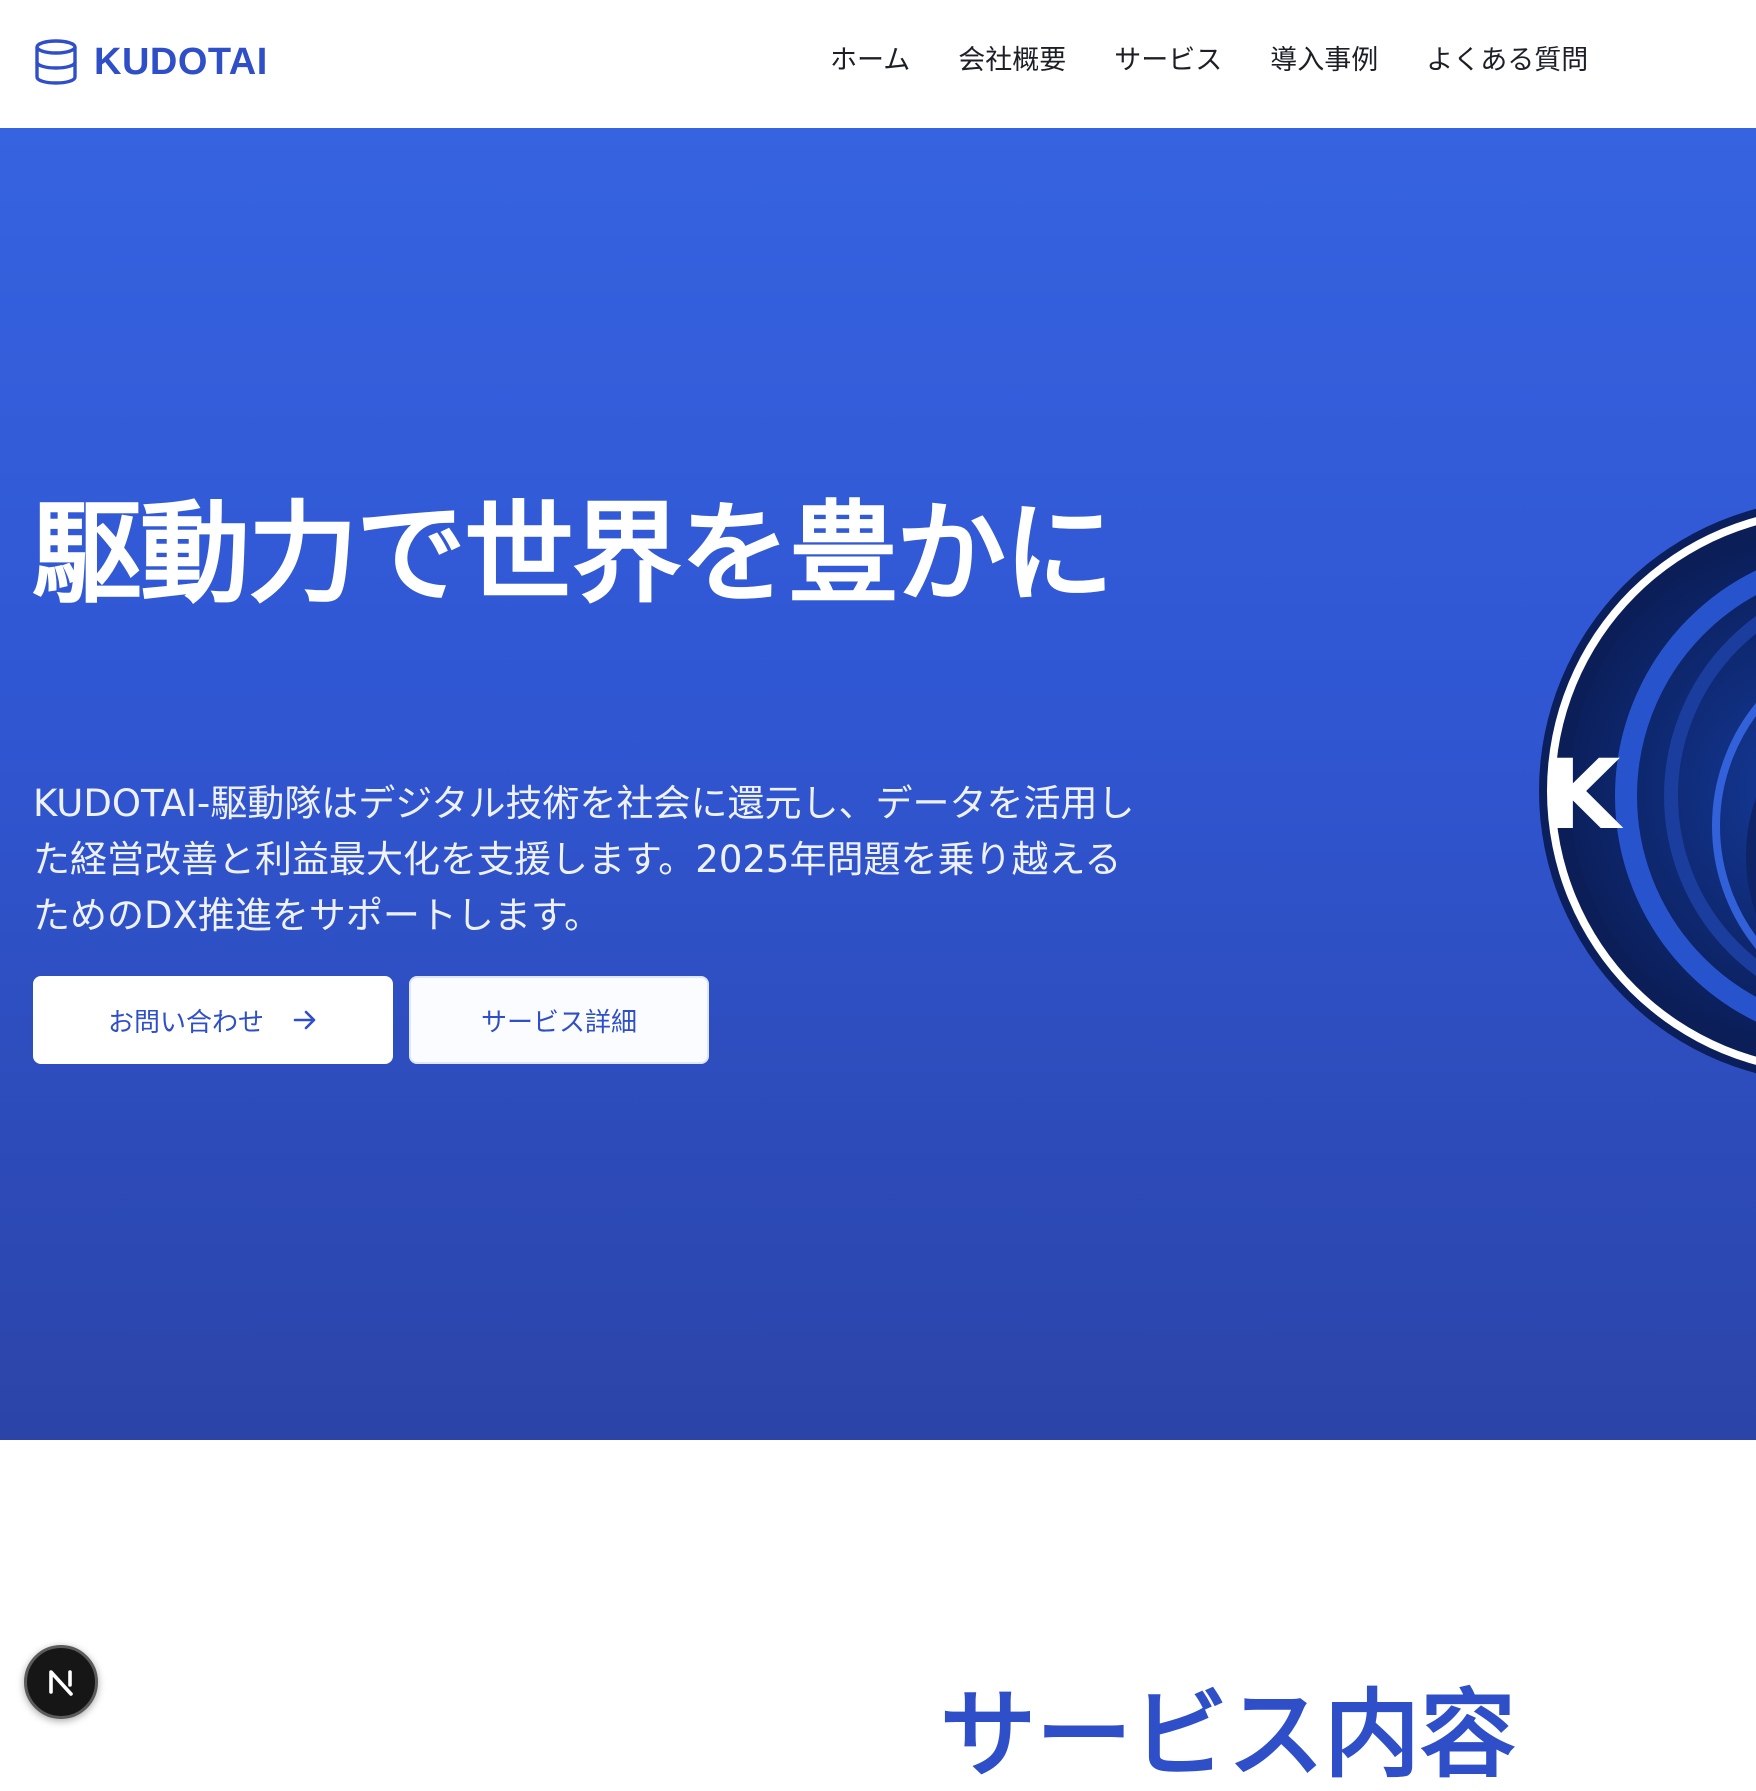 This screenshot has width=1756, height=1791. I want to click on logo-link: KUDOTAI, so click(151, 62).